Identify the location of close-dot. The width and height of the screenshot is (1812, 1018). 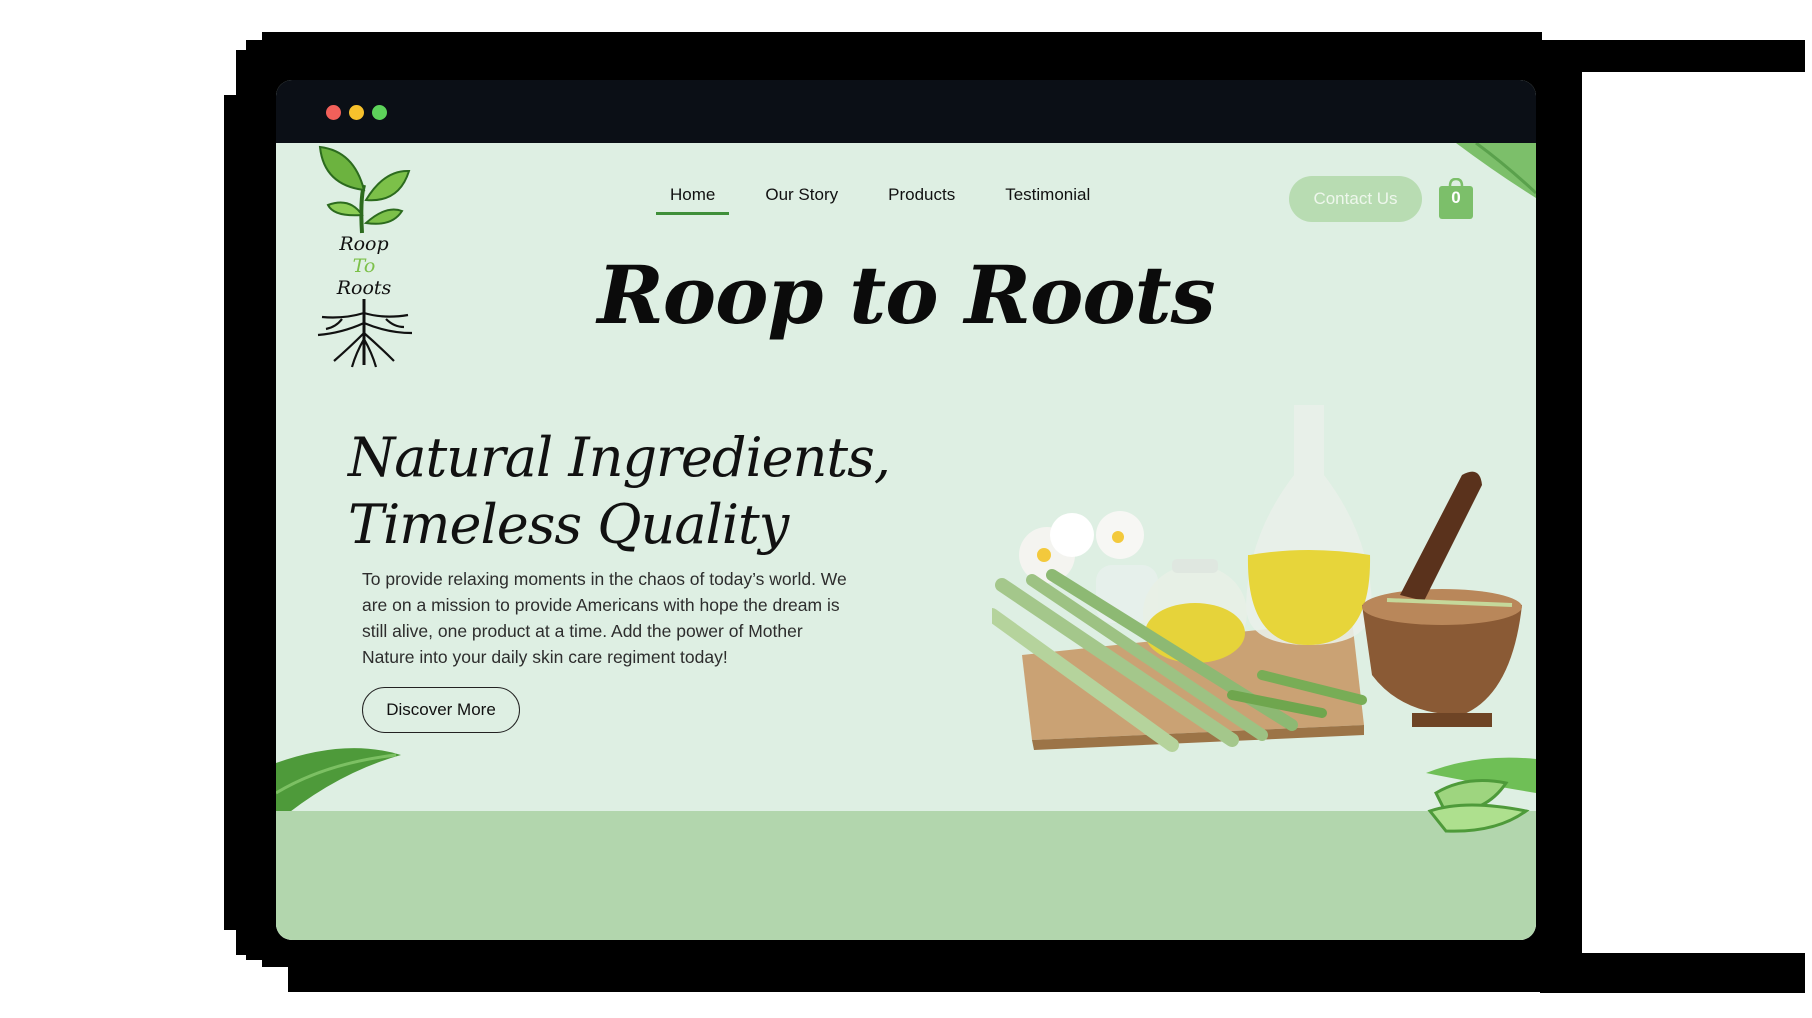
(333, 112).